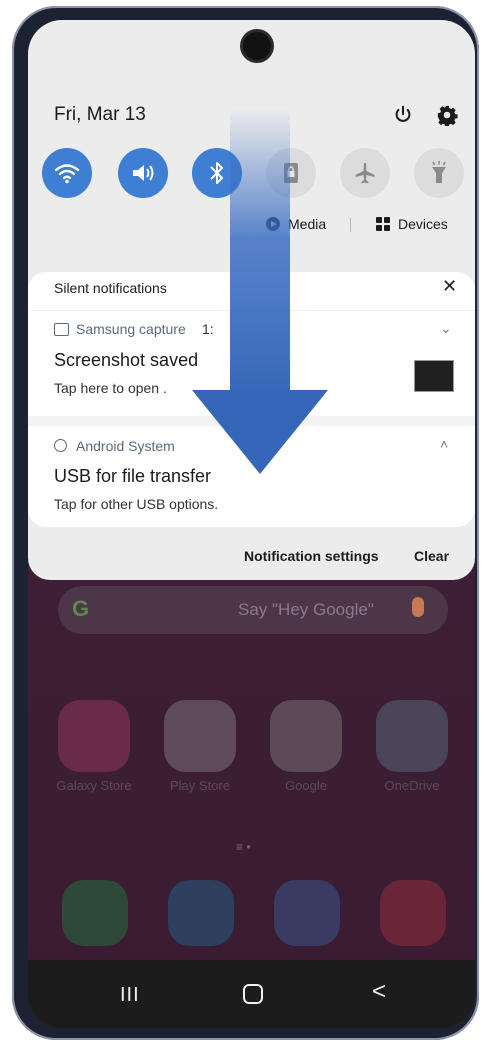 The image size is (491, 1046). What do you see at coordinates (447, 115) in the screenshot?
I see `gear-icon` at bounding box center [447, 115].